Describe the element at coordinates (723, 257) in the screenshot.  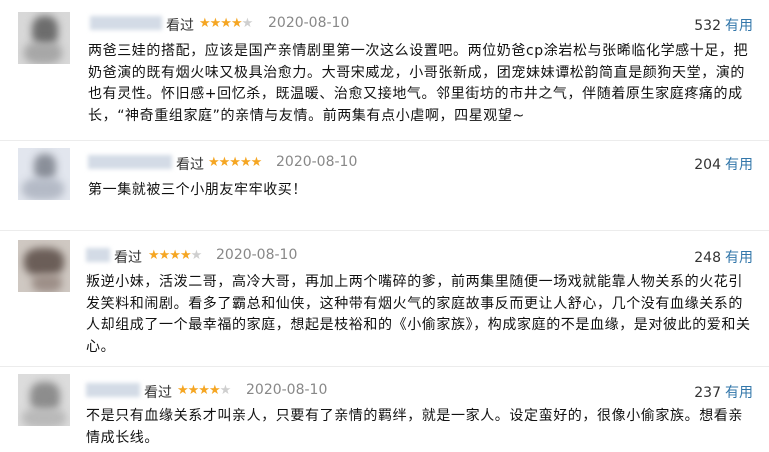
I see `vote-count: 248 有用` at that location.